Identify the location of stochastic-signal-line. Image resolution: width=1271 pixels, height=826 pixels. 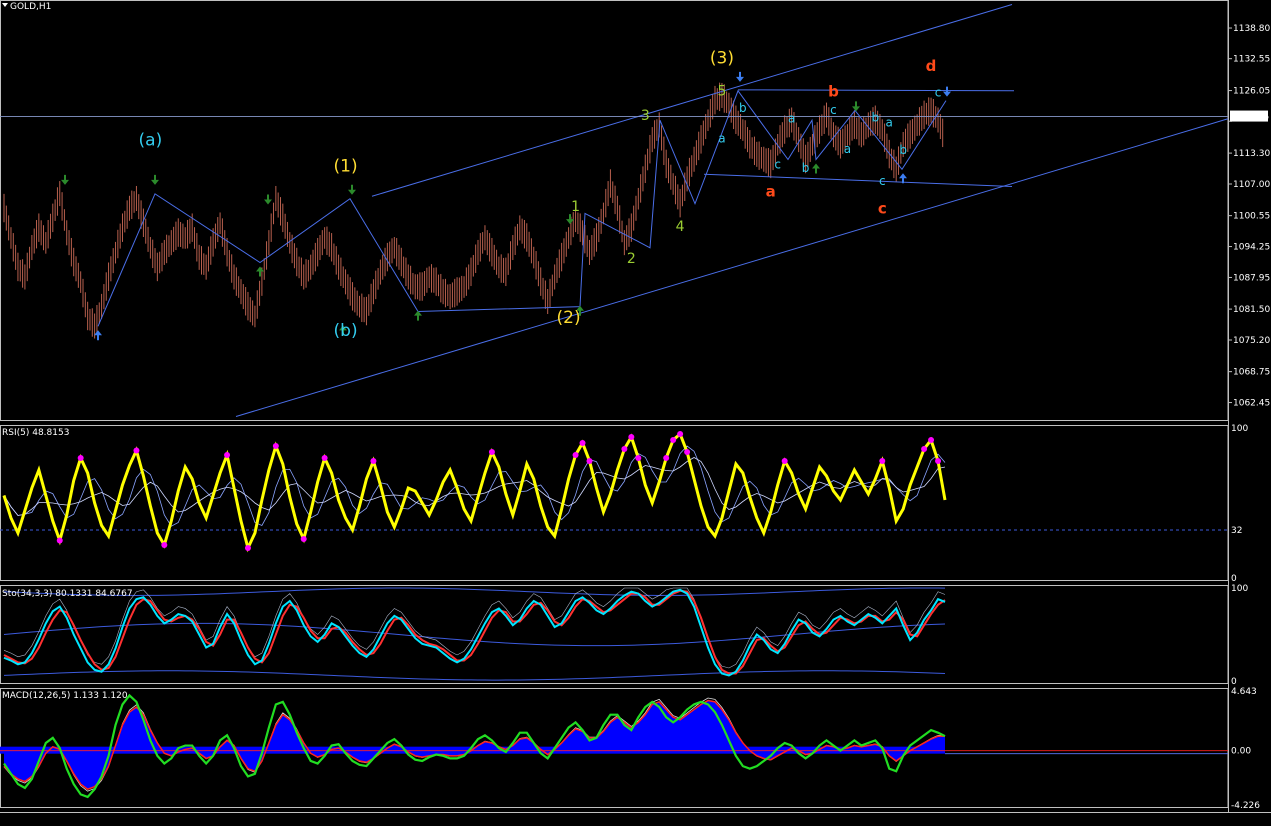
(474, 632).